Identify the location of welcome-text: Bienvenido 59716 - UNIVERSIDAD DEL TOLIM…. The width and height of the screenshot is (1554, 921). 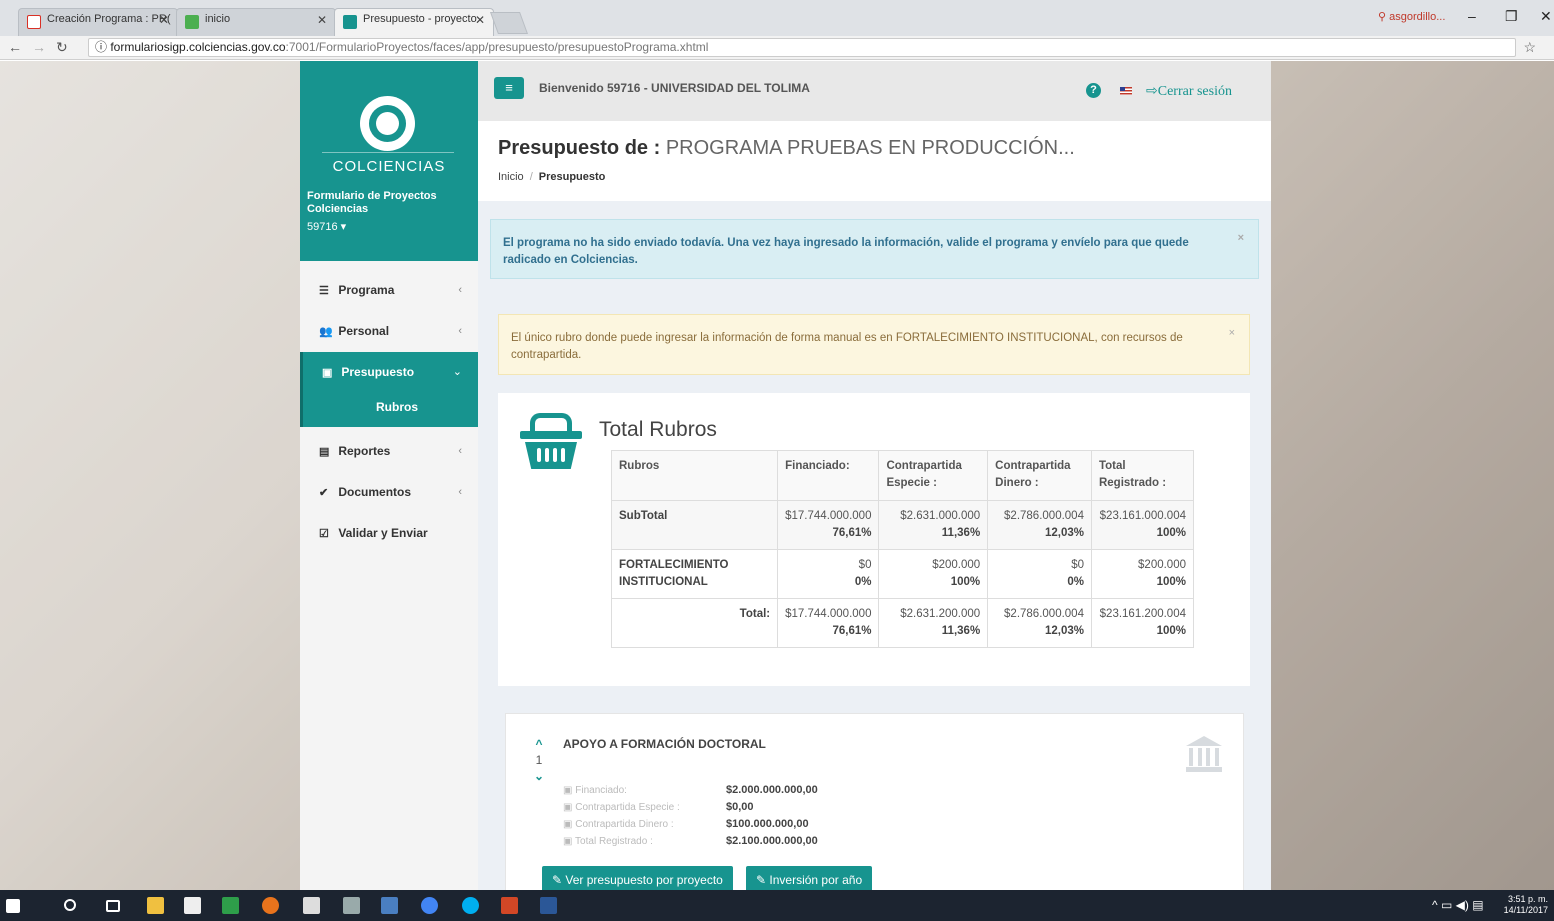
(674, 88).